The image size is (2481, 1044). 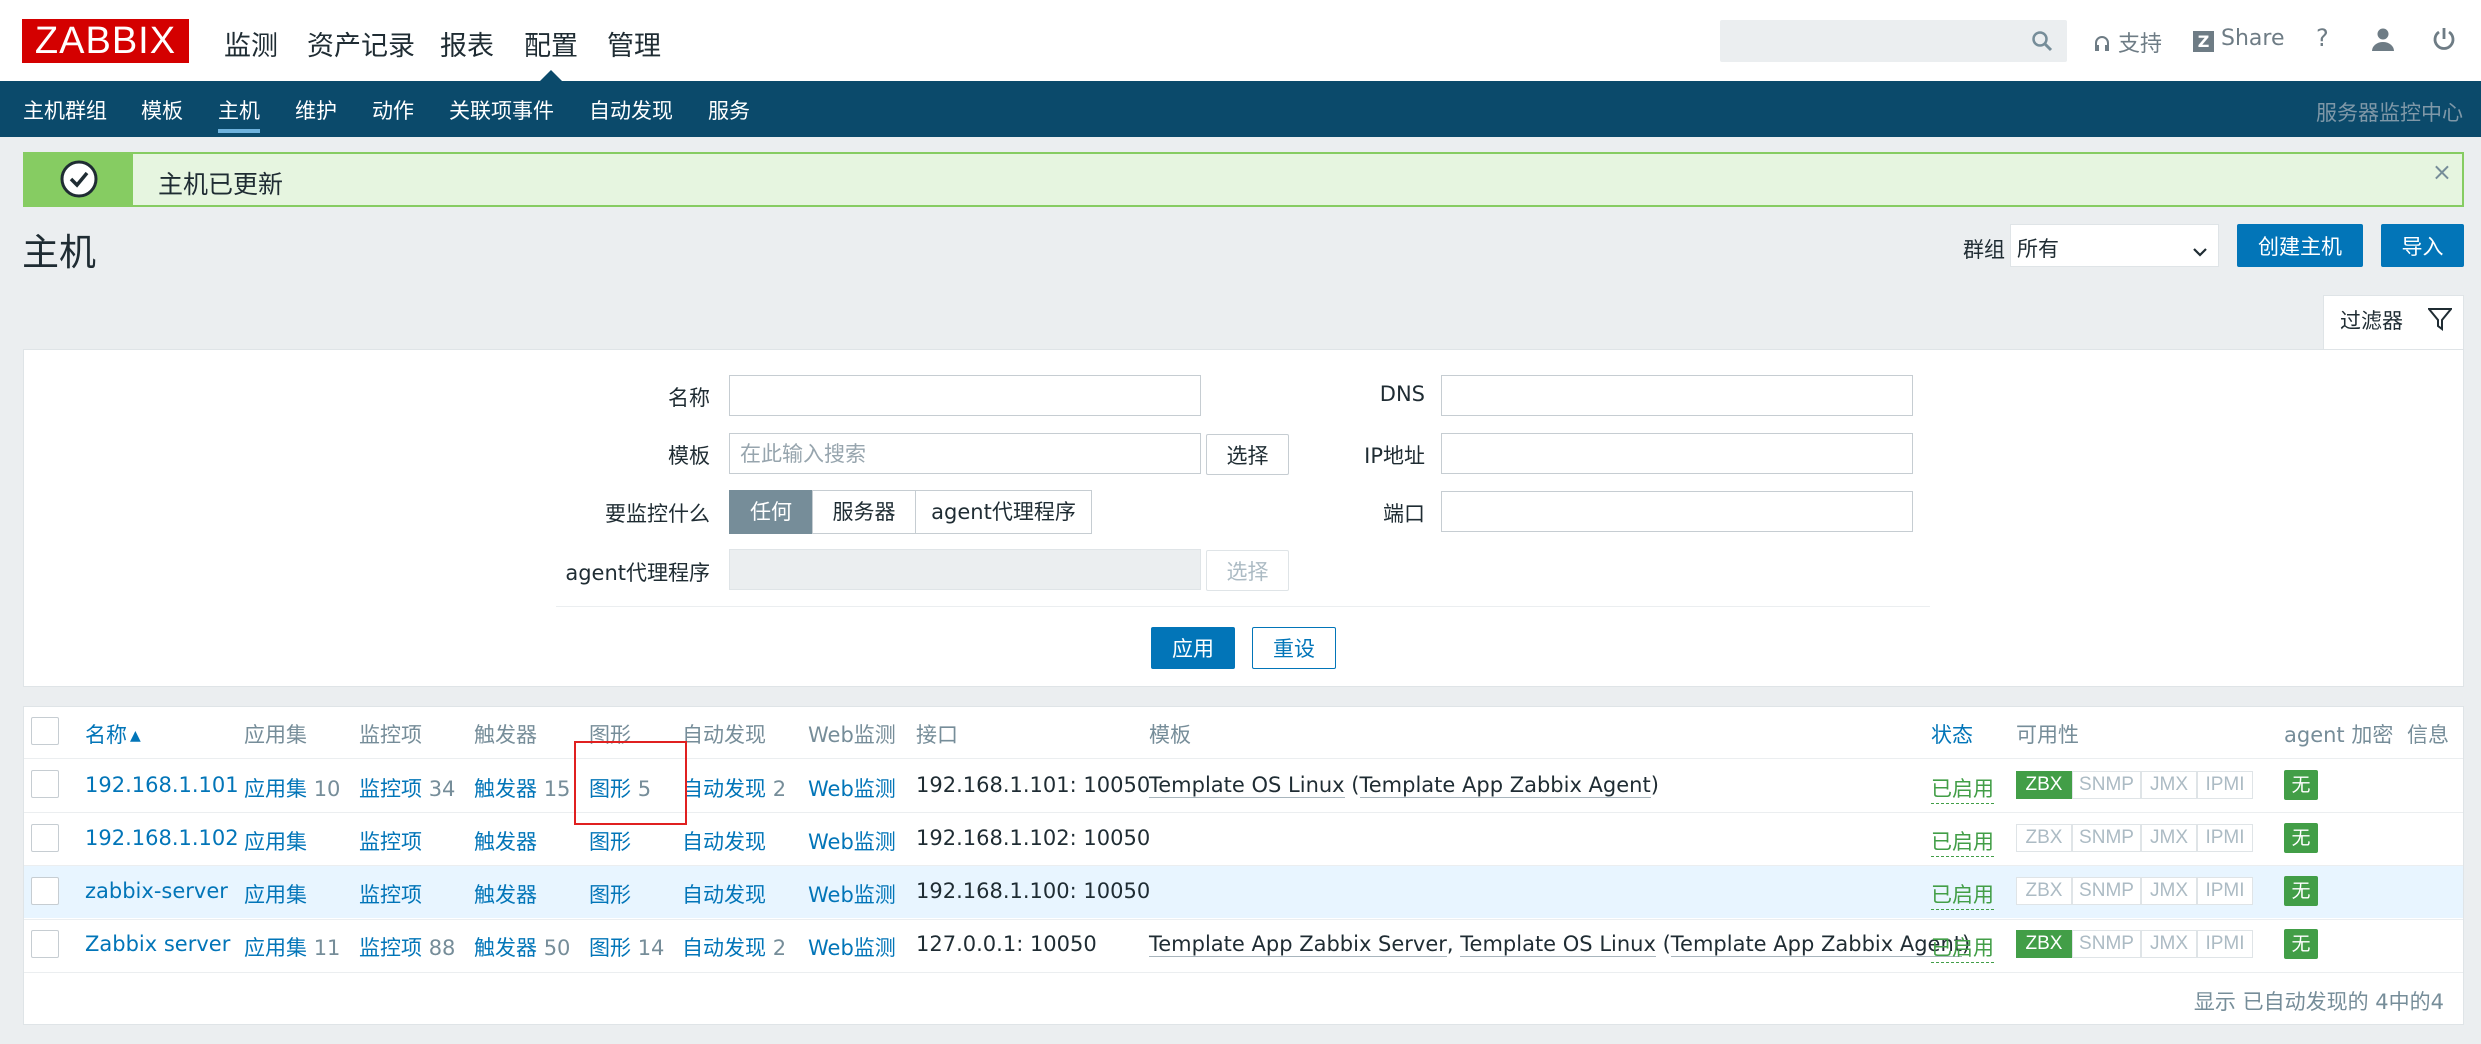 I want to click on filter-port-input, so click(x=1677, y=511).